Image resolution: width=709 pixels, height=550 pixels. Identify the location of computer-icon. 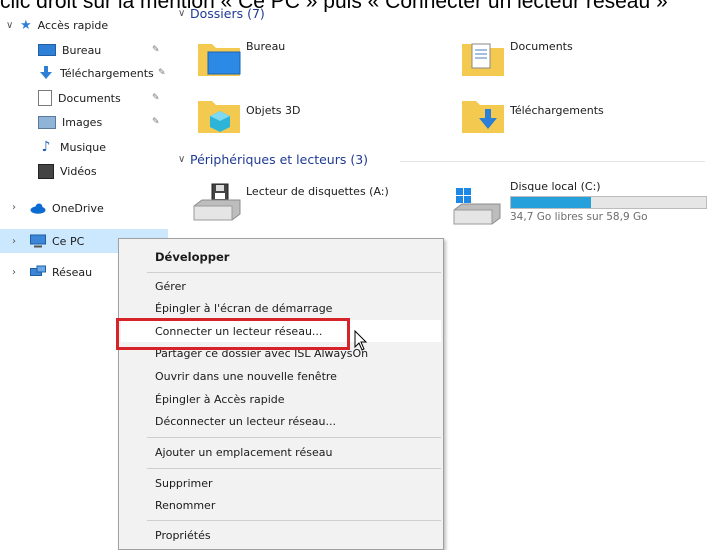
(38, 241).